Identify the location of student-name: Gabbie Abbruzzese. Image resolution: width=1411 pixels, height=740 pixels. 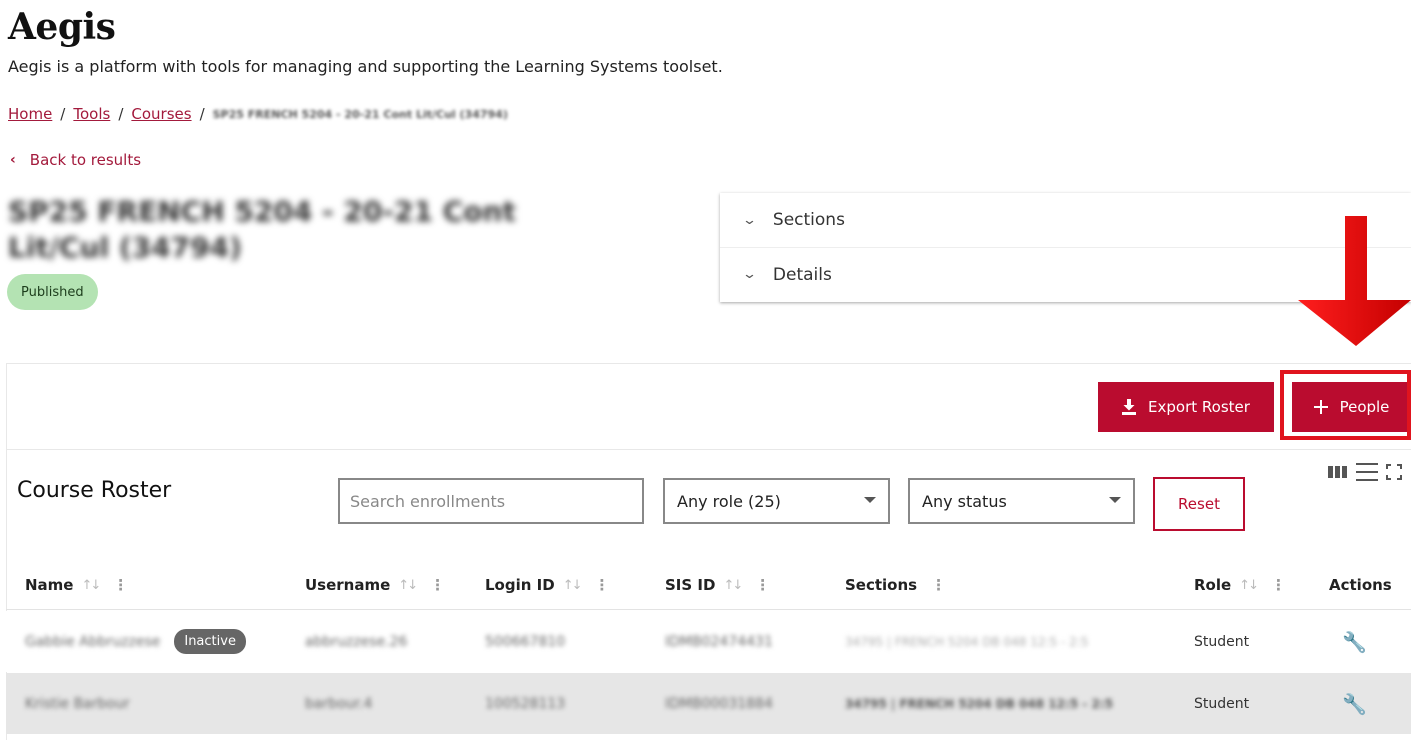
(92, 642).